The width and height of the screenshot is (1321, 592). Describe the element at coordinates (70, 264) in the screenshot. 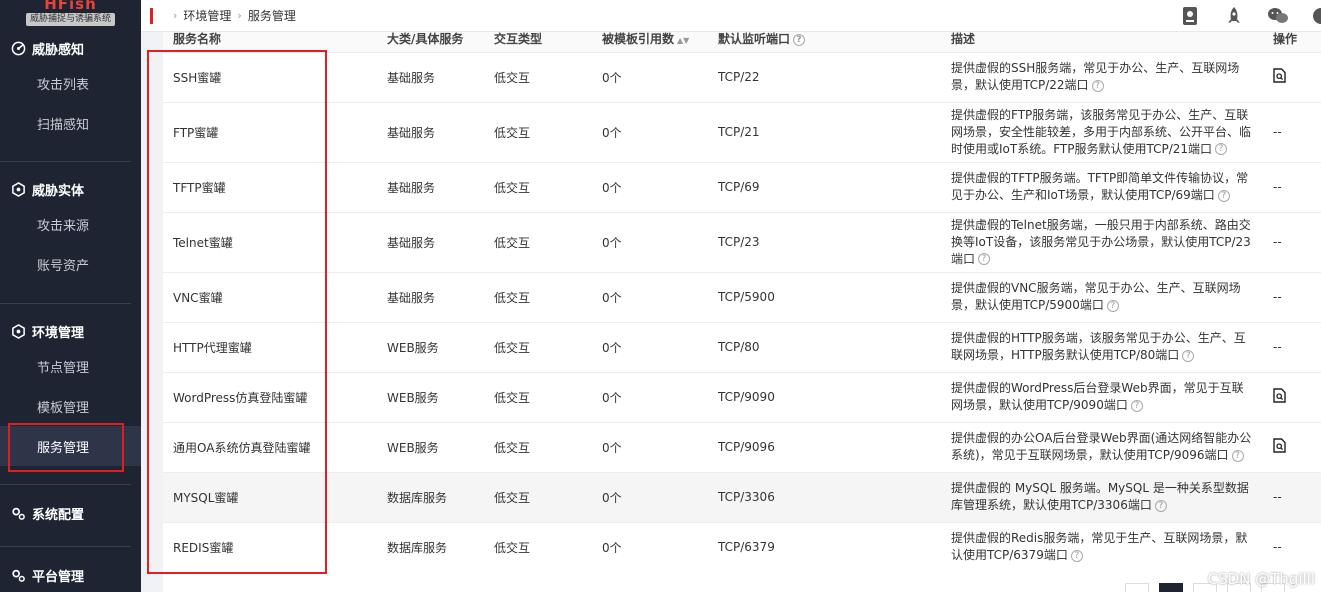

I see `sidebar-item-account-assets: 账号资产` at that location.